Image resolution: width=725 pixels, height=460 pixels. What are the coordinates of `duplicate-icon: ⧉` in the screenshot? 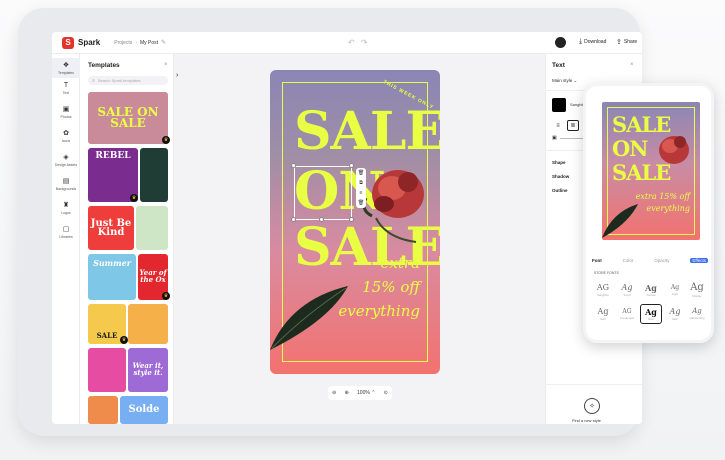 It's located at (361, 183).